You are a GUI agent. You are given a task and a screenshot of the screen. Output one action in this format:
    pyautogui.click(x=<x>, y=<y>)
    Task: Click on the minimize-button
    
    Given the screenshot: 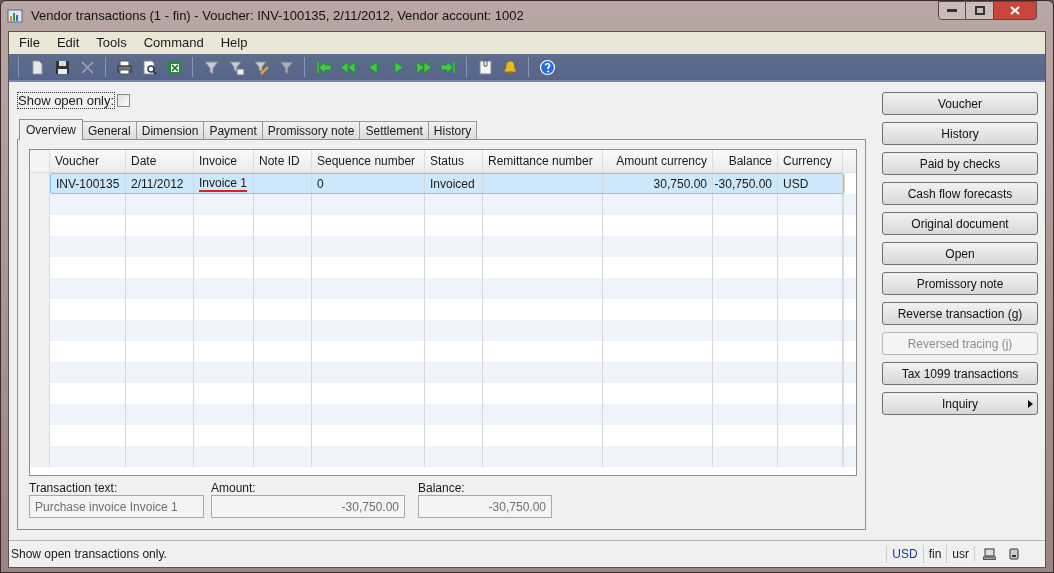 What is the action you would take?
    pyautogui.click(x=952, y=10)
    